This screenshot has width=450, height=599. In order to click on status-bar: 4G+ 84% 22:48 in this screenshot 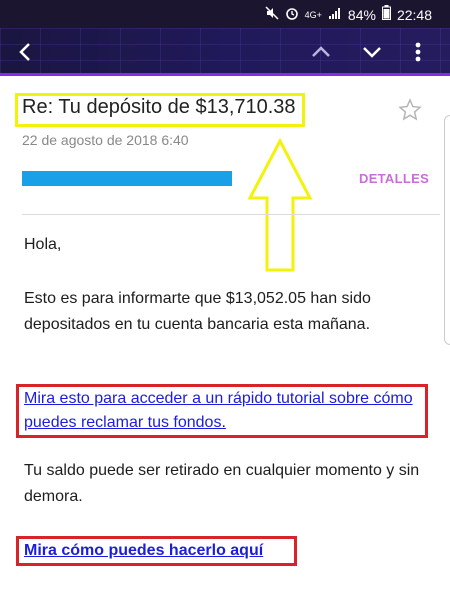, I will do `click(225, 14)`.